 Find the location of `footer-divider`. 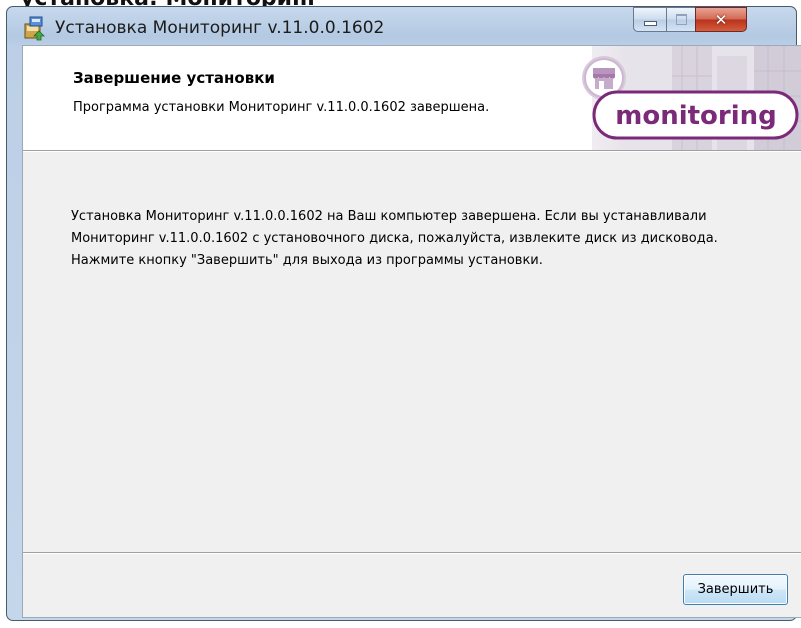

footer-divider is located at coordinates (412, 553).